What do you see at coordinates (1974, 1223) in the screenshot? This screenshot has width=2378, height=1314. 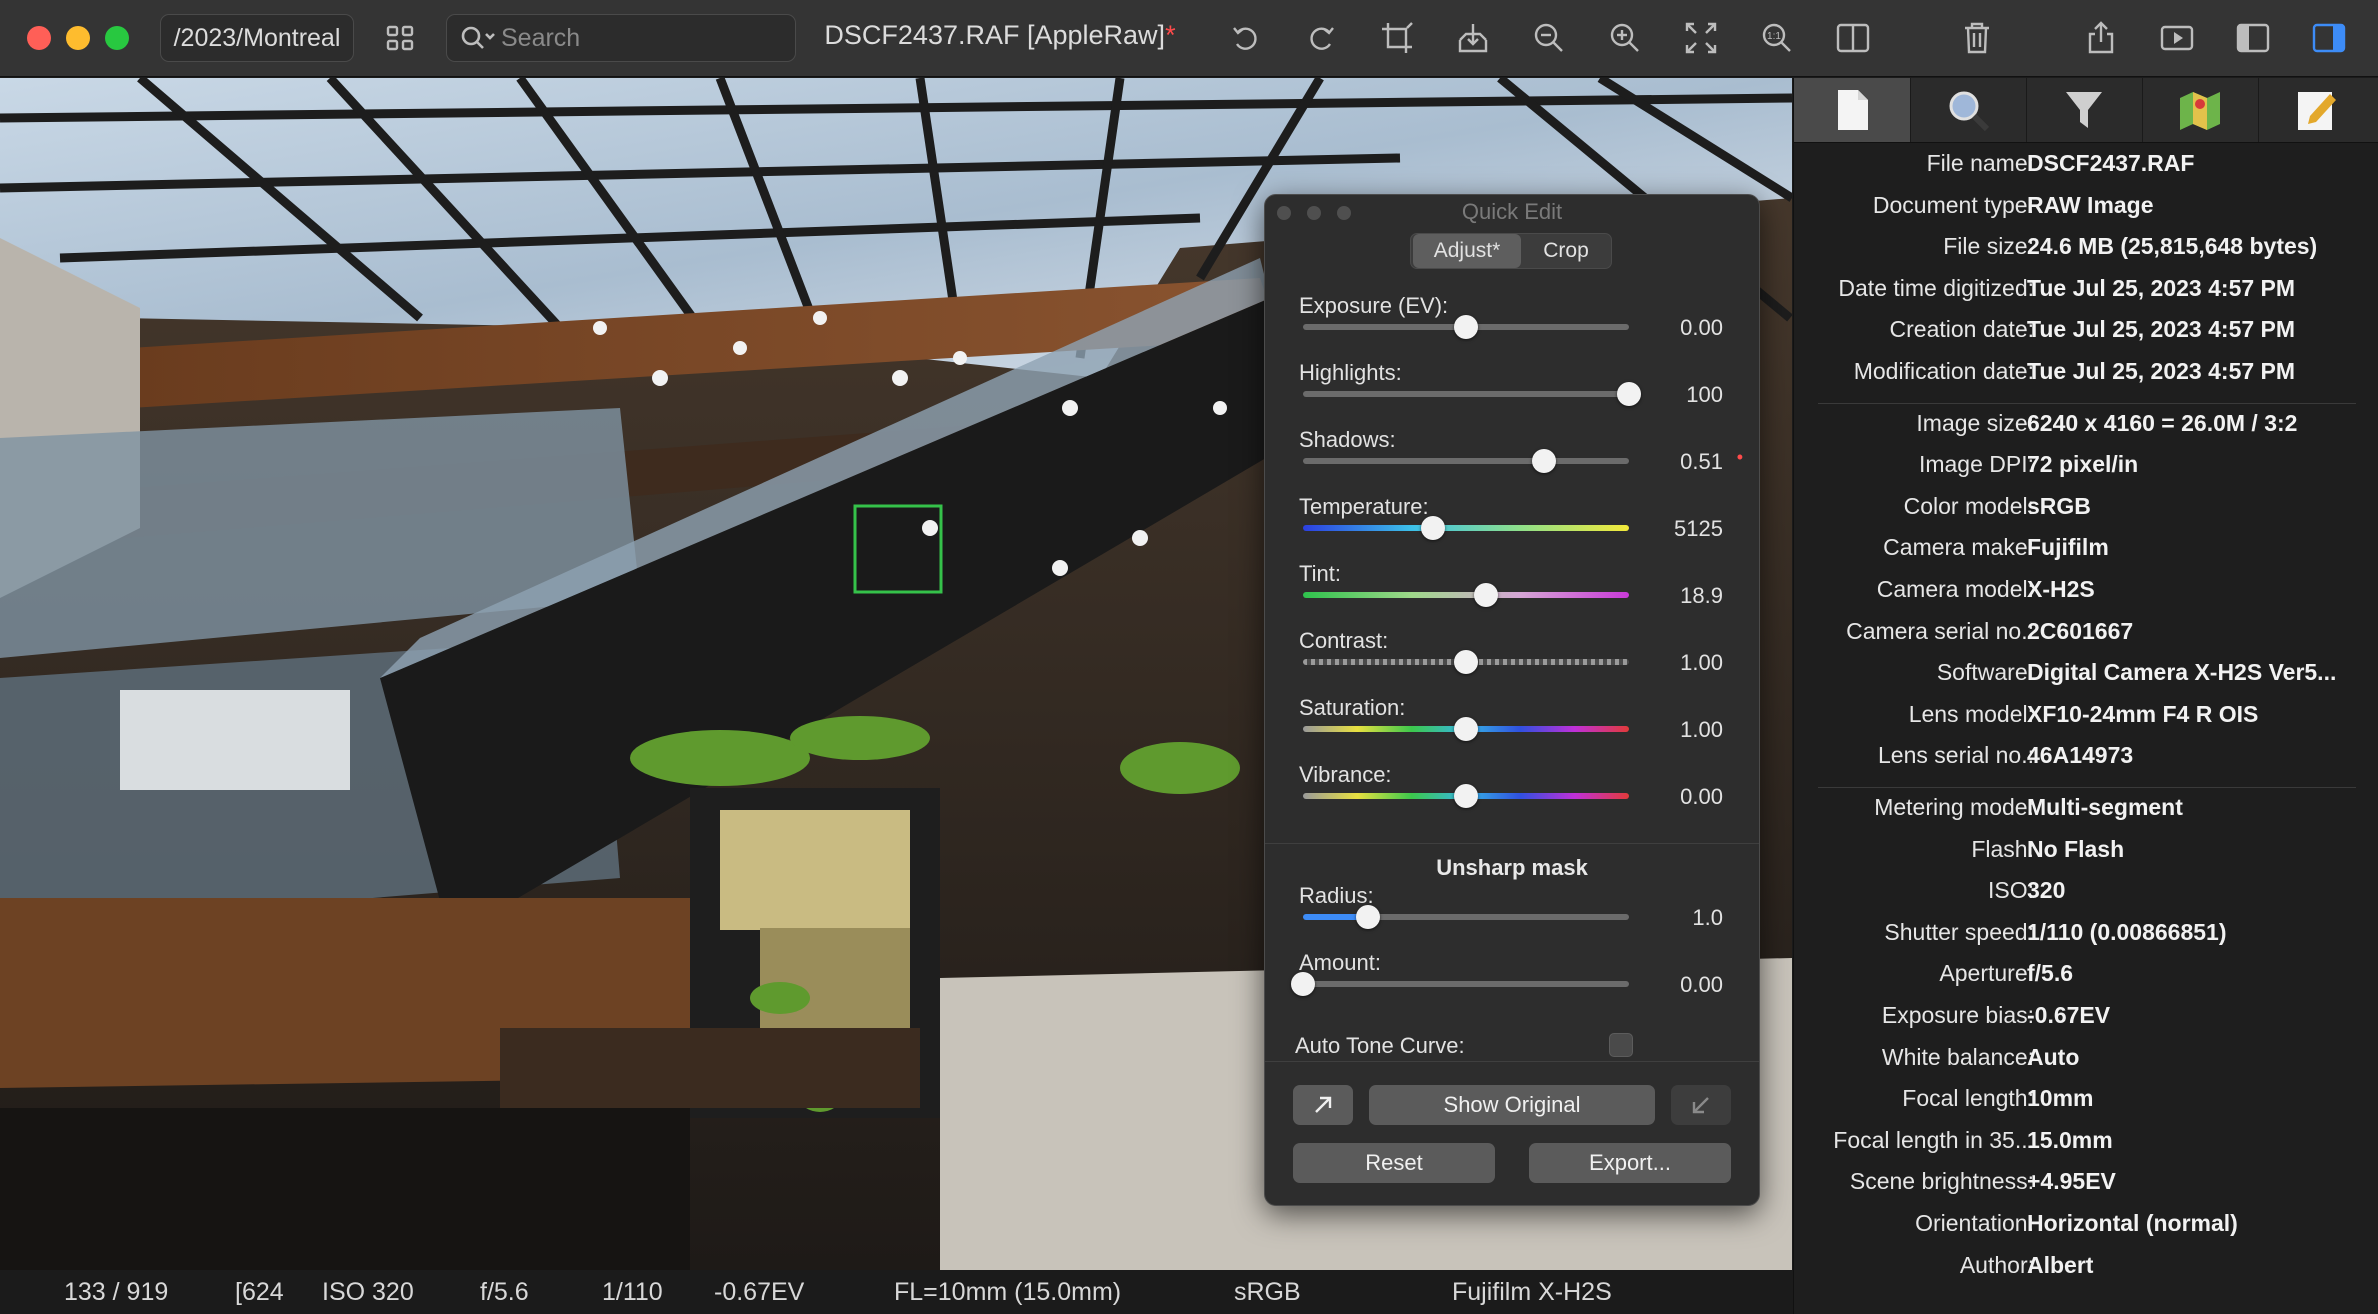 I see `metadata-key: Orientation:` at bounding box center [1974, 1223].